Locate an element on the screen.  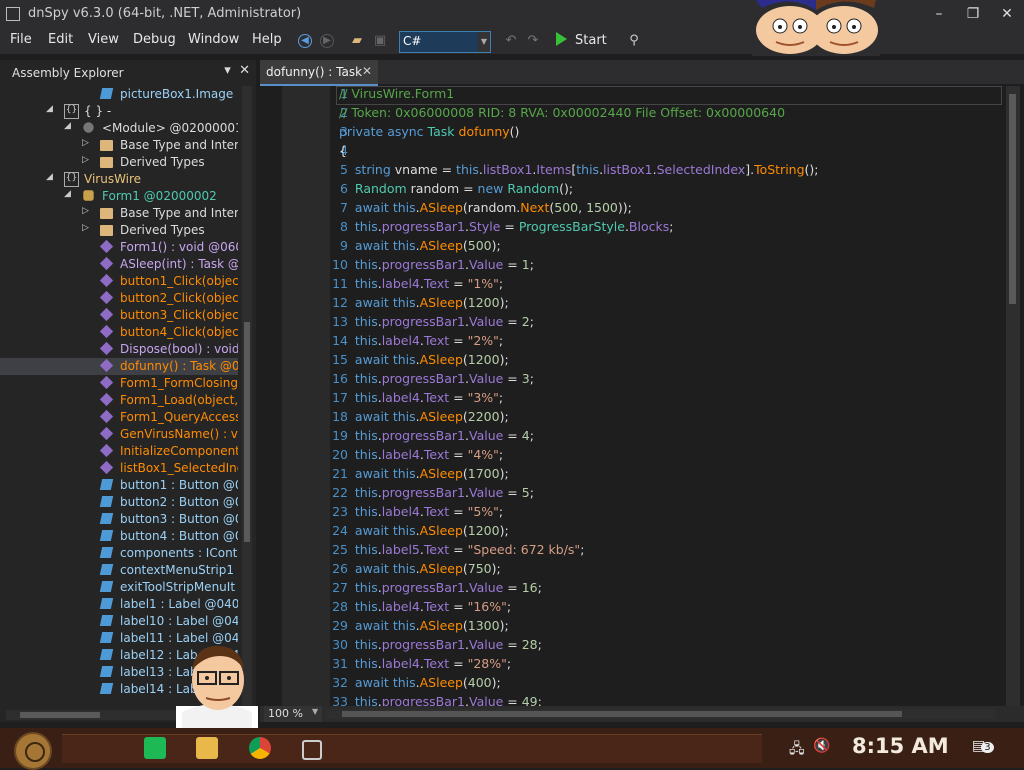
tree-item: ▷ Derived Types is located at coordinates (119, 162).